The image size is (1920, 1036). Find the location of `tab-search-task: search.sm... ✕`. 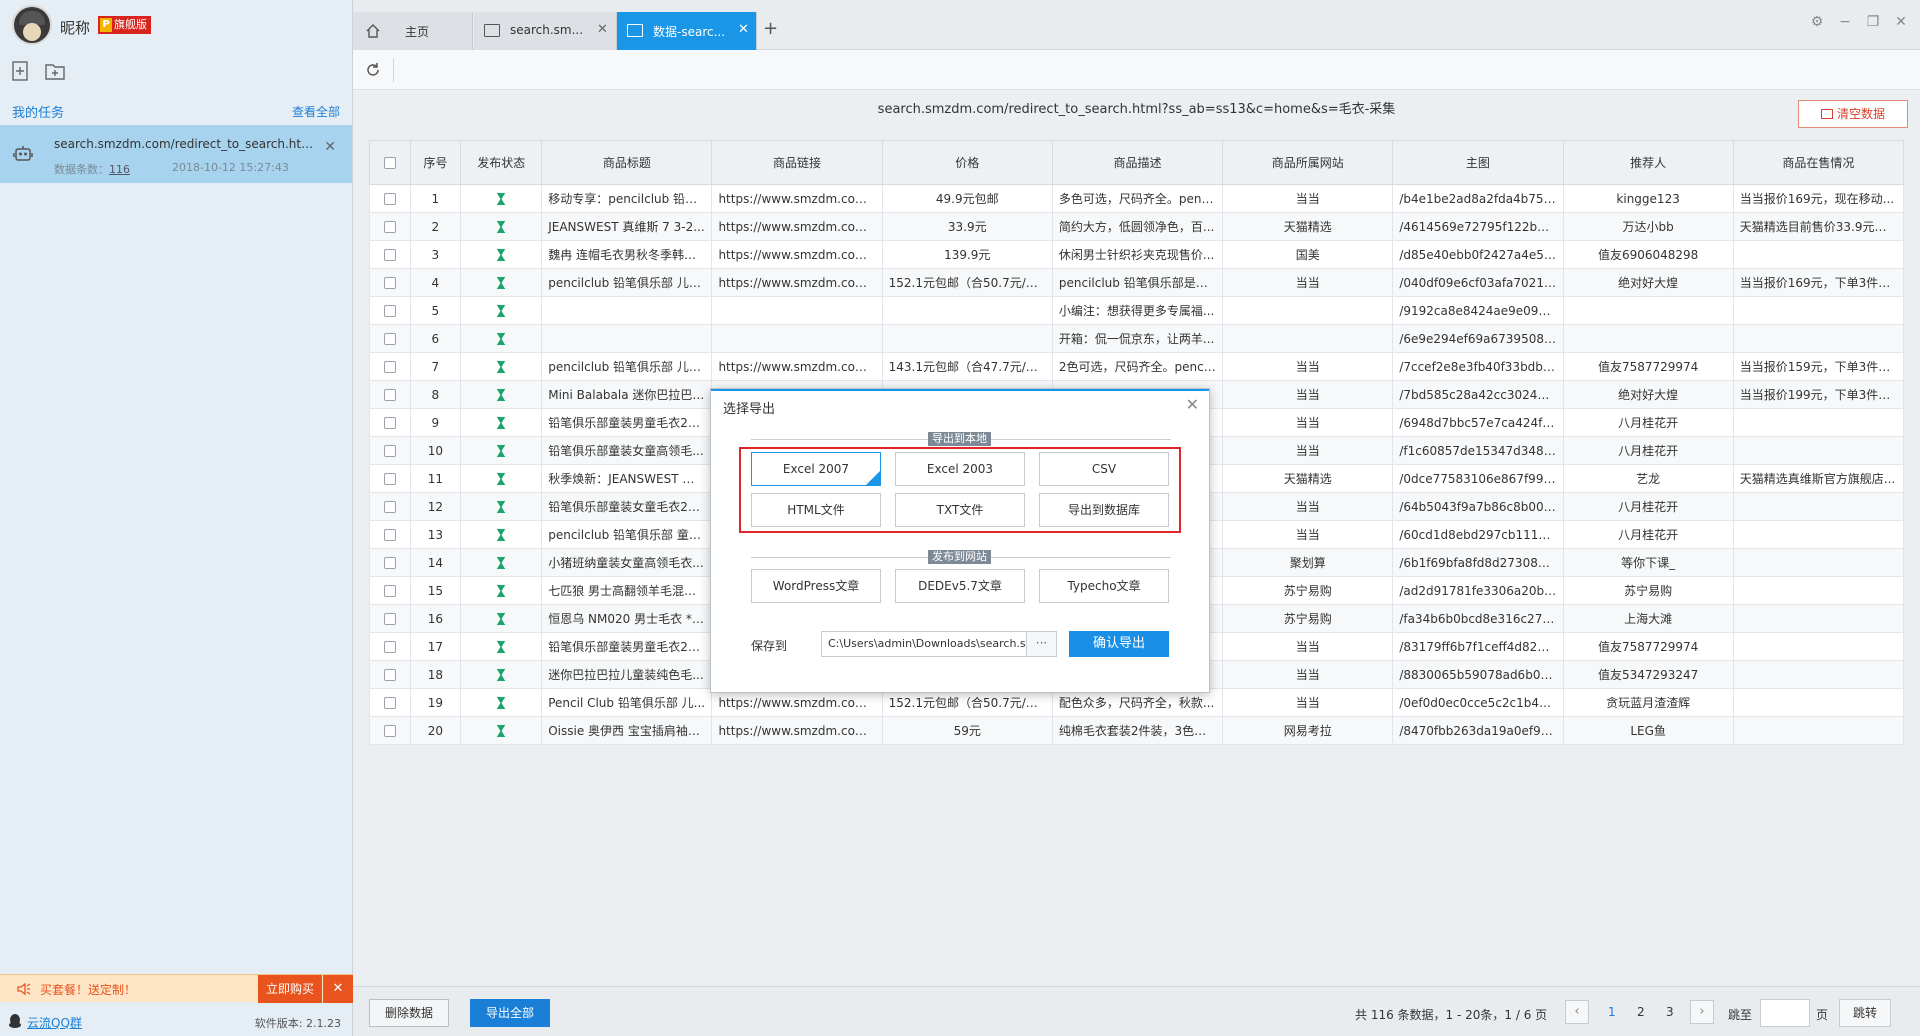

tab-search-task: search.sm... ✕ is located at coordinates (545, 31).